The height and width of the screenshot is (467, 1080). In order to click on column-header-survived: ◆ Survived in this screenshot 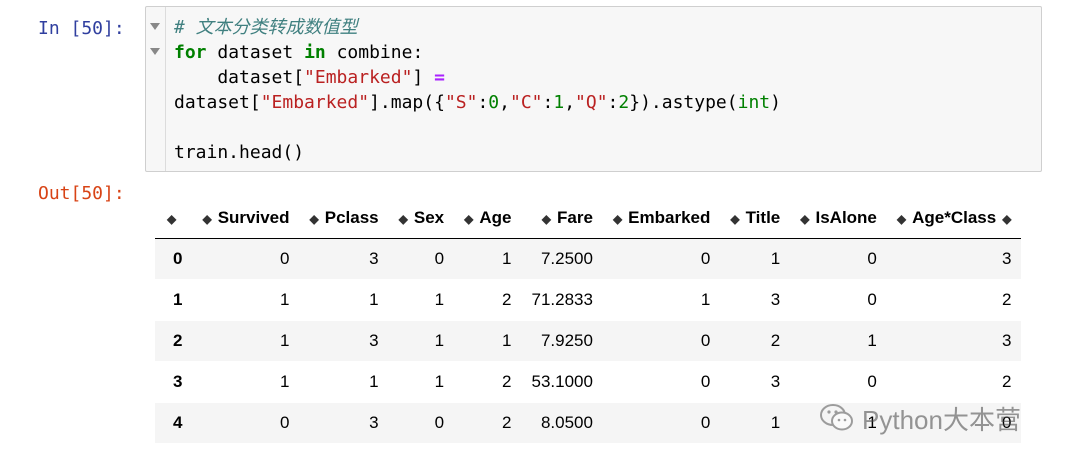, I will do `click(246, 218)`.